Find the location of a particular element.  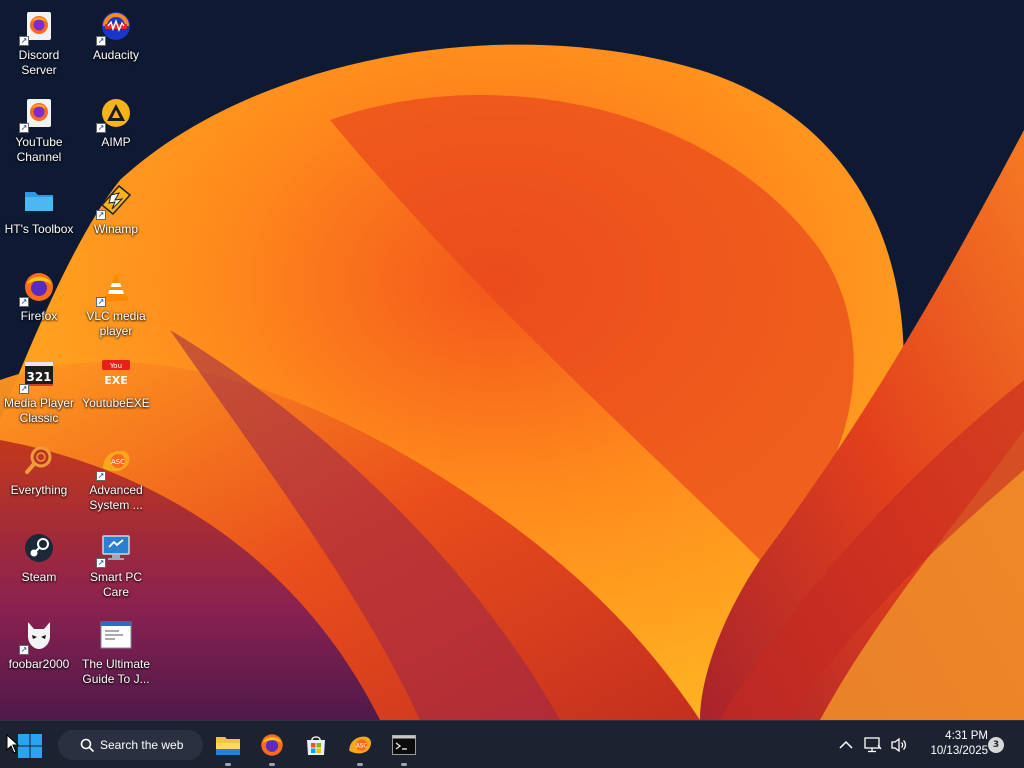

desktop-icon-hts-toolbox: HT's Toolbox is located at coordinates (39, 209).